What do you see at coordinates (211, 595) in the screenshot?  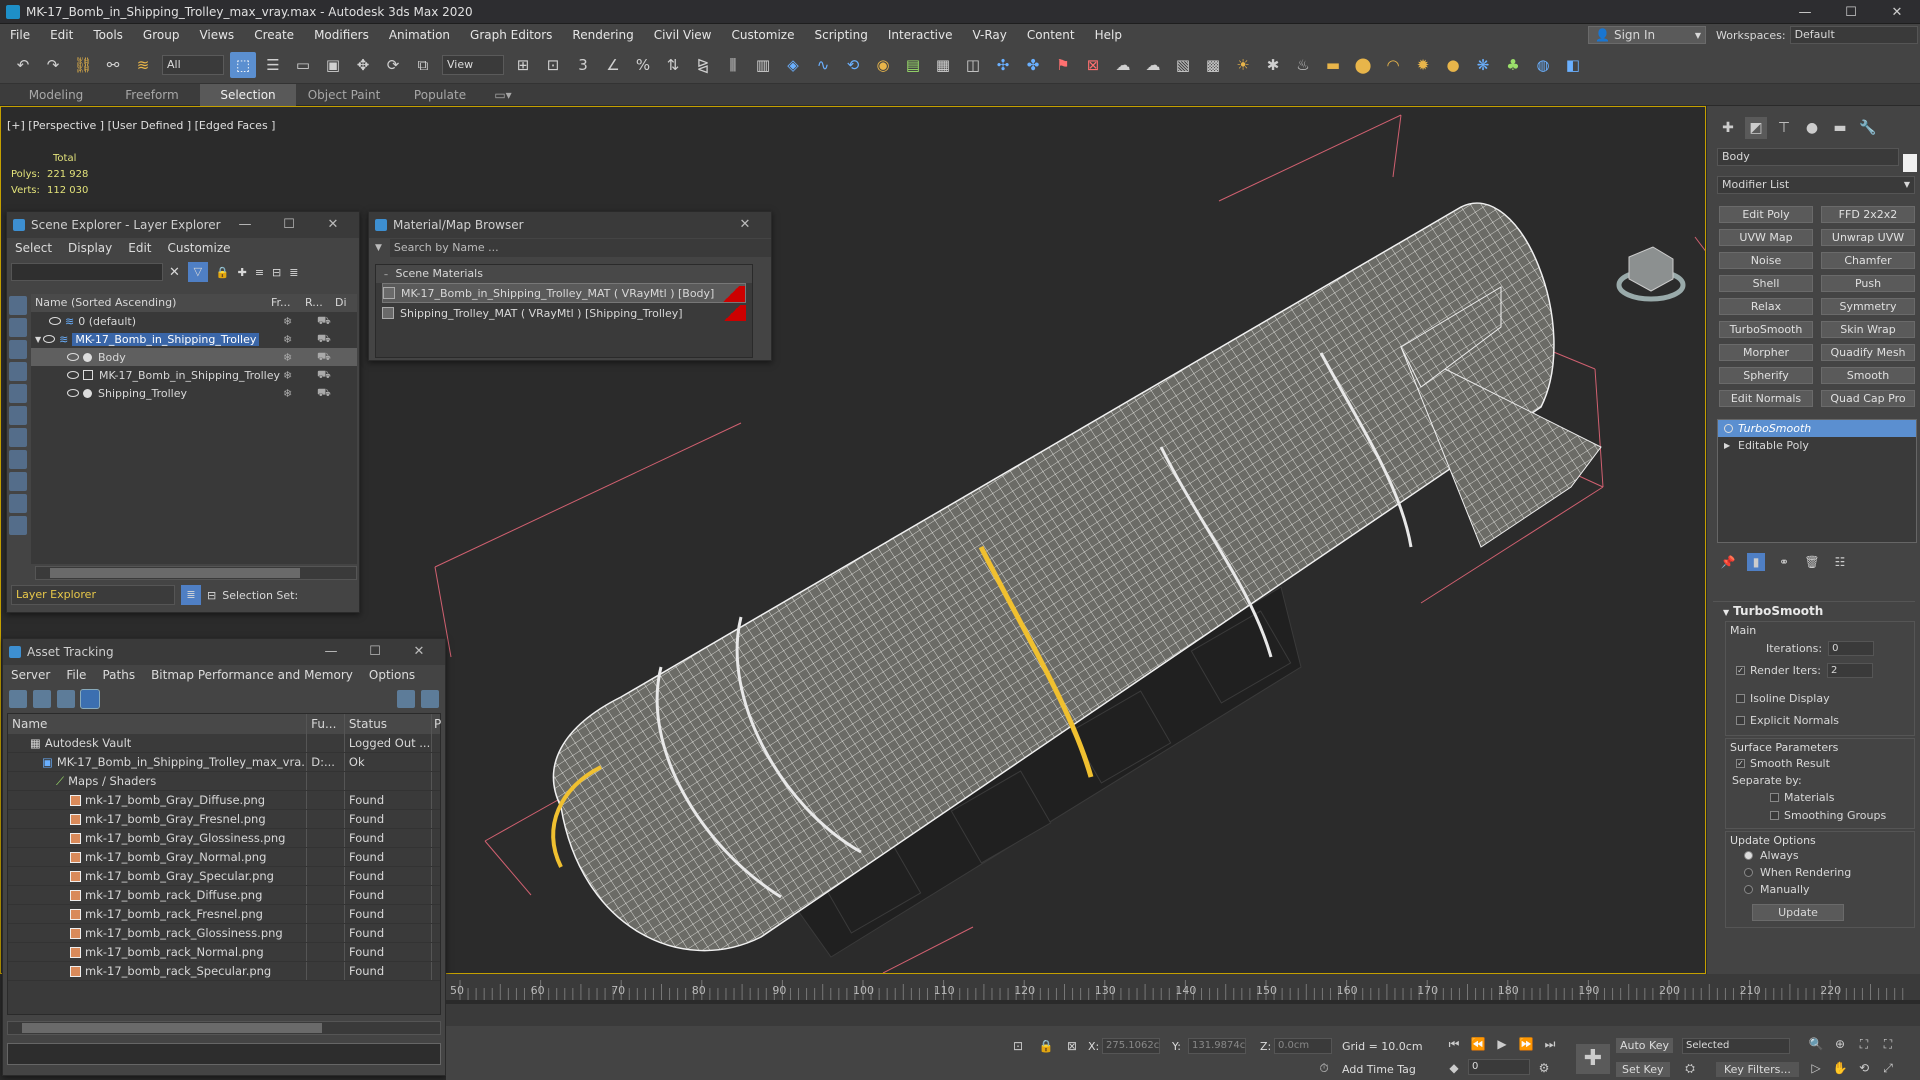 I see `selection-set-icon: ⊟` at bounding box center [211, 595].